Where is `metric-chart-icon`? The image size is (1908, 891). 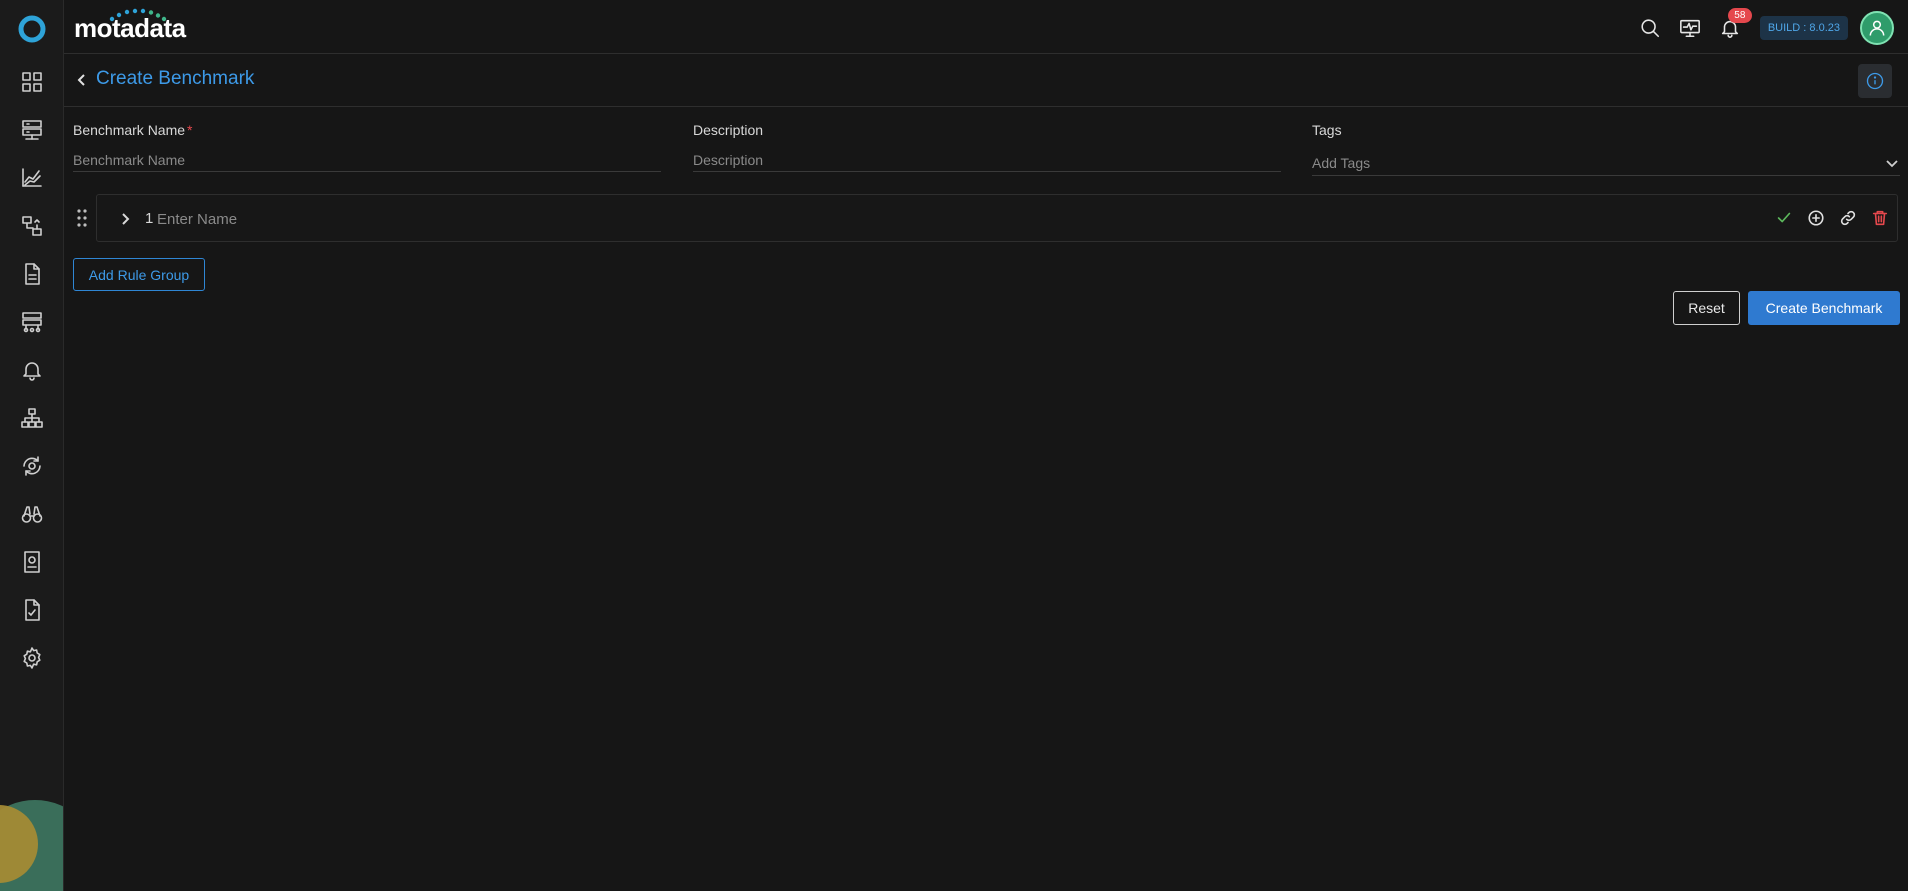
metric-chart-icon is located at coordinates (32, 177).